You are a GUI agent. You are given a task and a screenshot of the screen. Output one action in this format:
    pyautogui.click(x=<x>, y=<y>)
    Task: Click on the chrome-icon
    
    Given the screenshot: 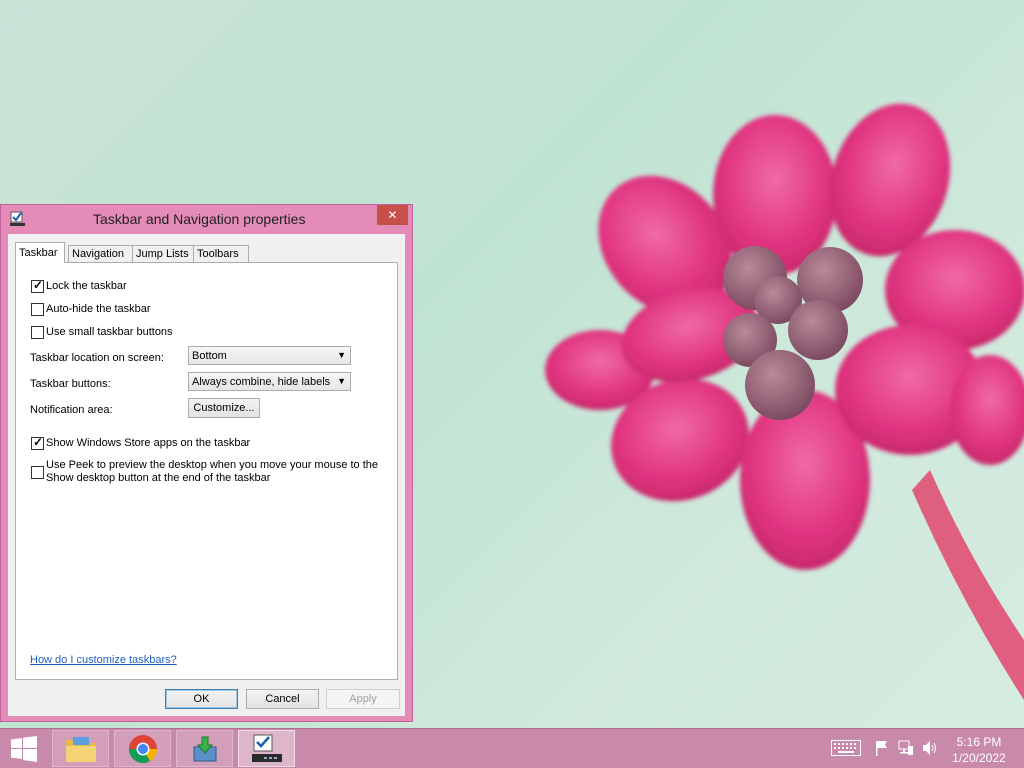 What is the action you would take?
    pyautogui.click(x=143, y=749)
    